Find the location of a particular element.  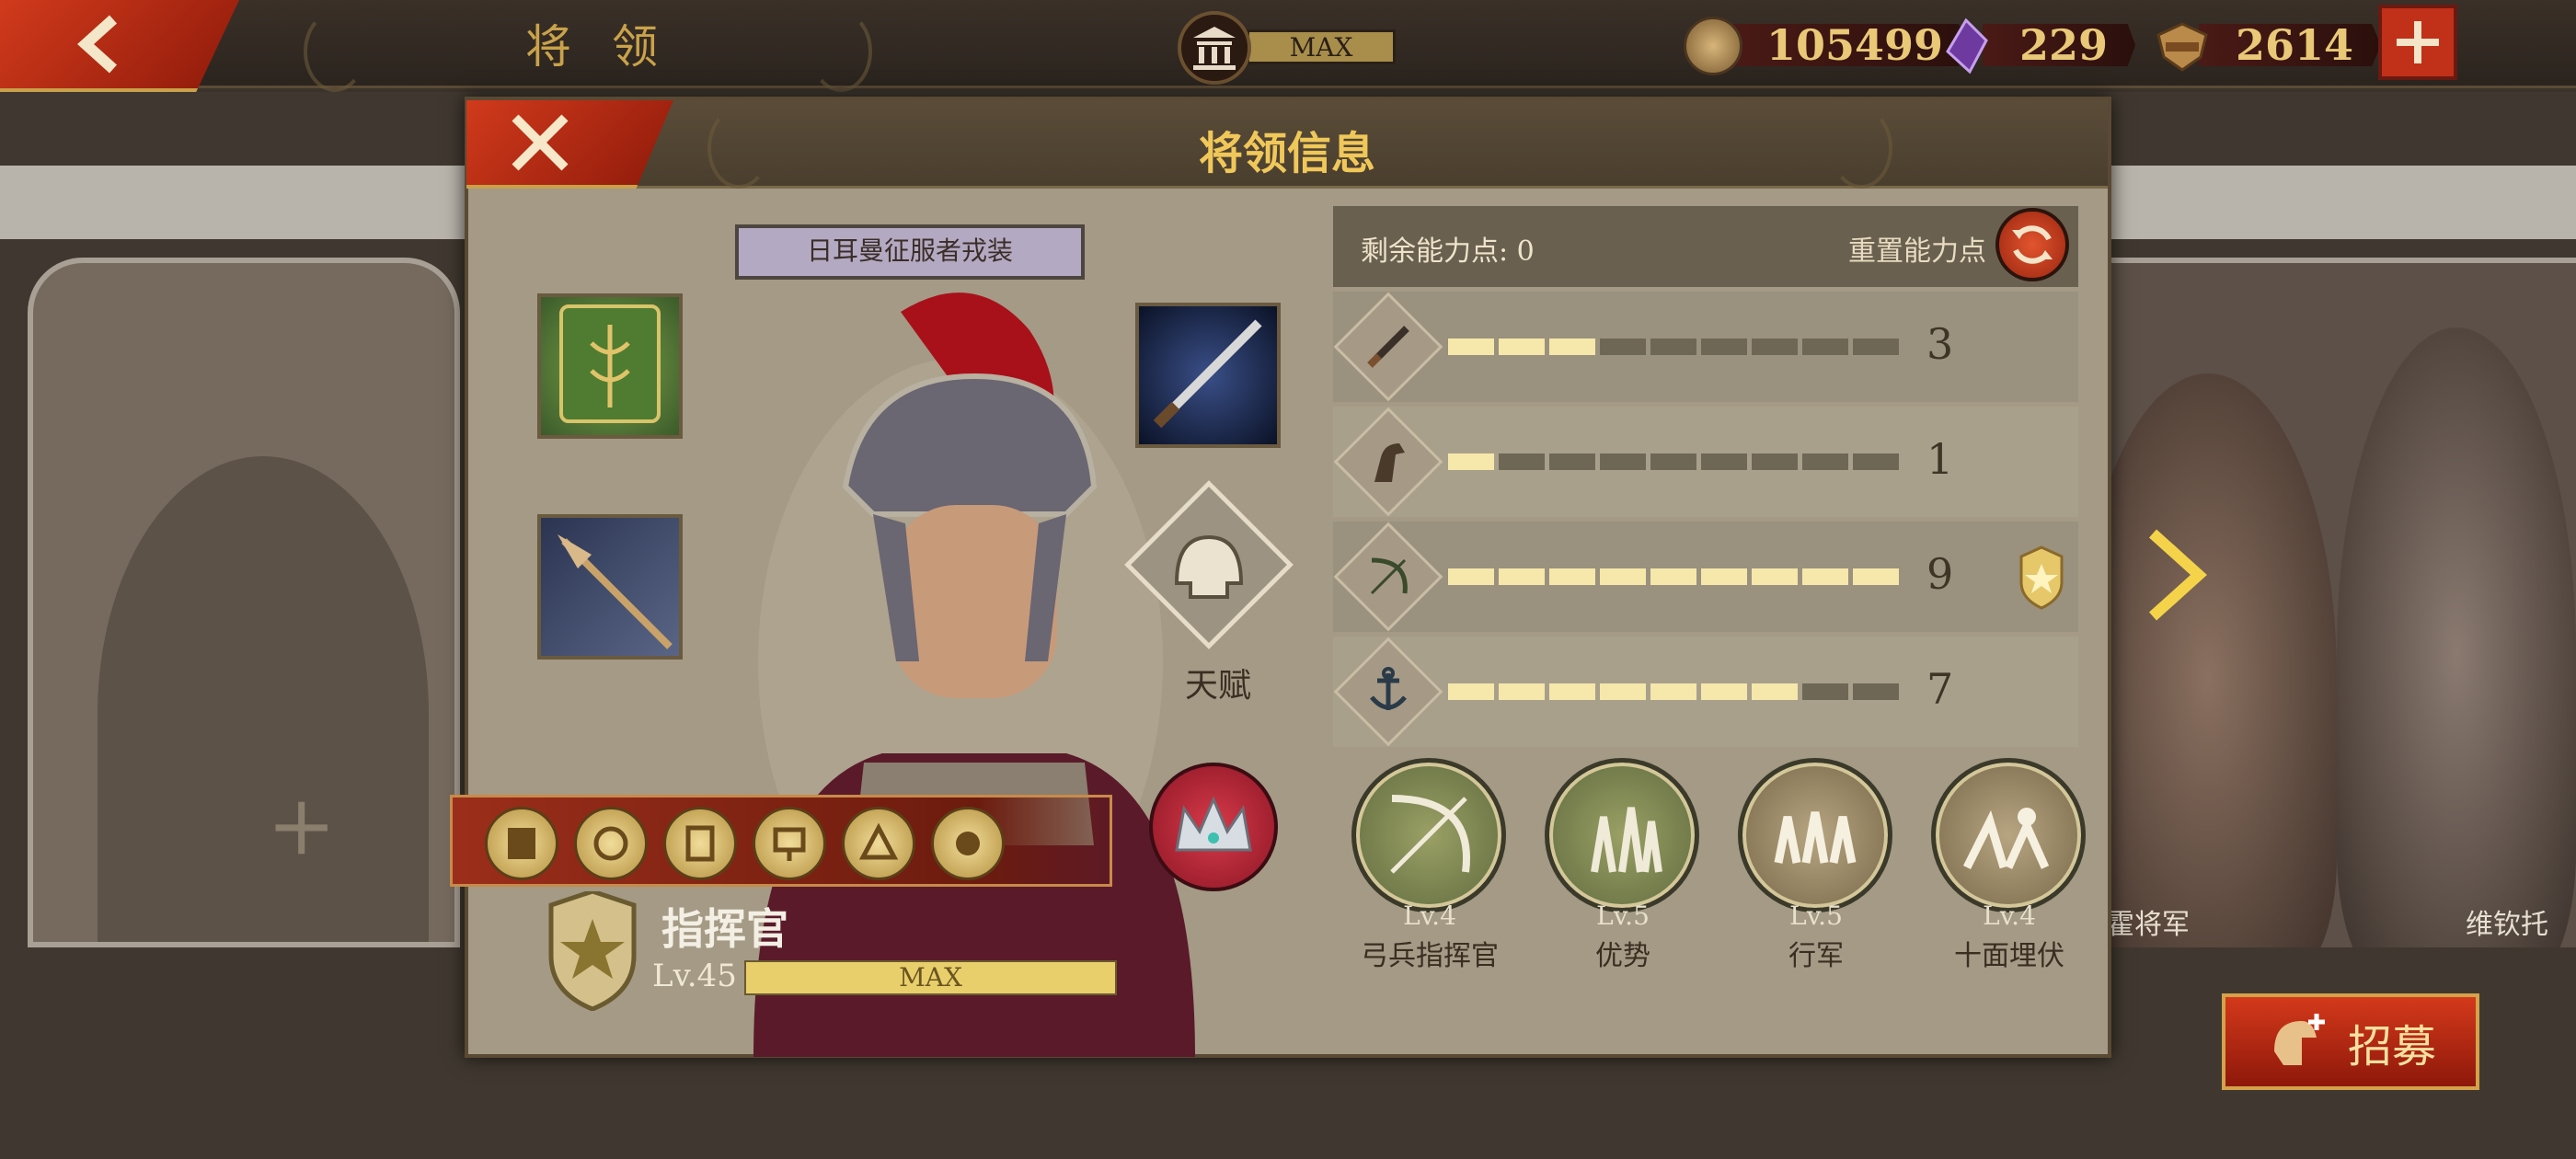

spqr-eagle-icon is located at coordinates (2182, 46).